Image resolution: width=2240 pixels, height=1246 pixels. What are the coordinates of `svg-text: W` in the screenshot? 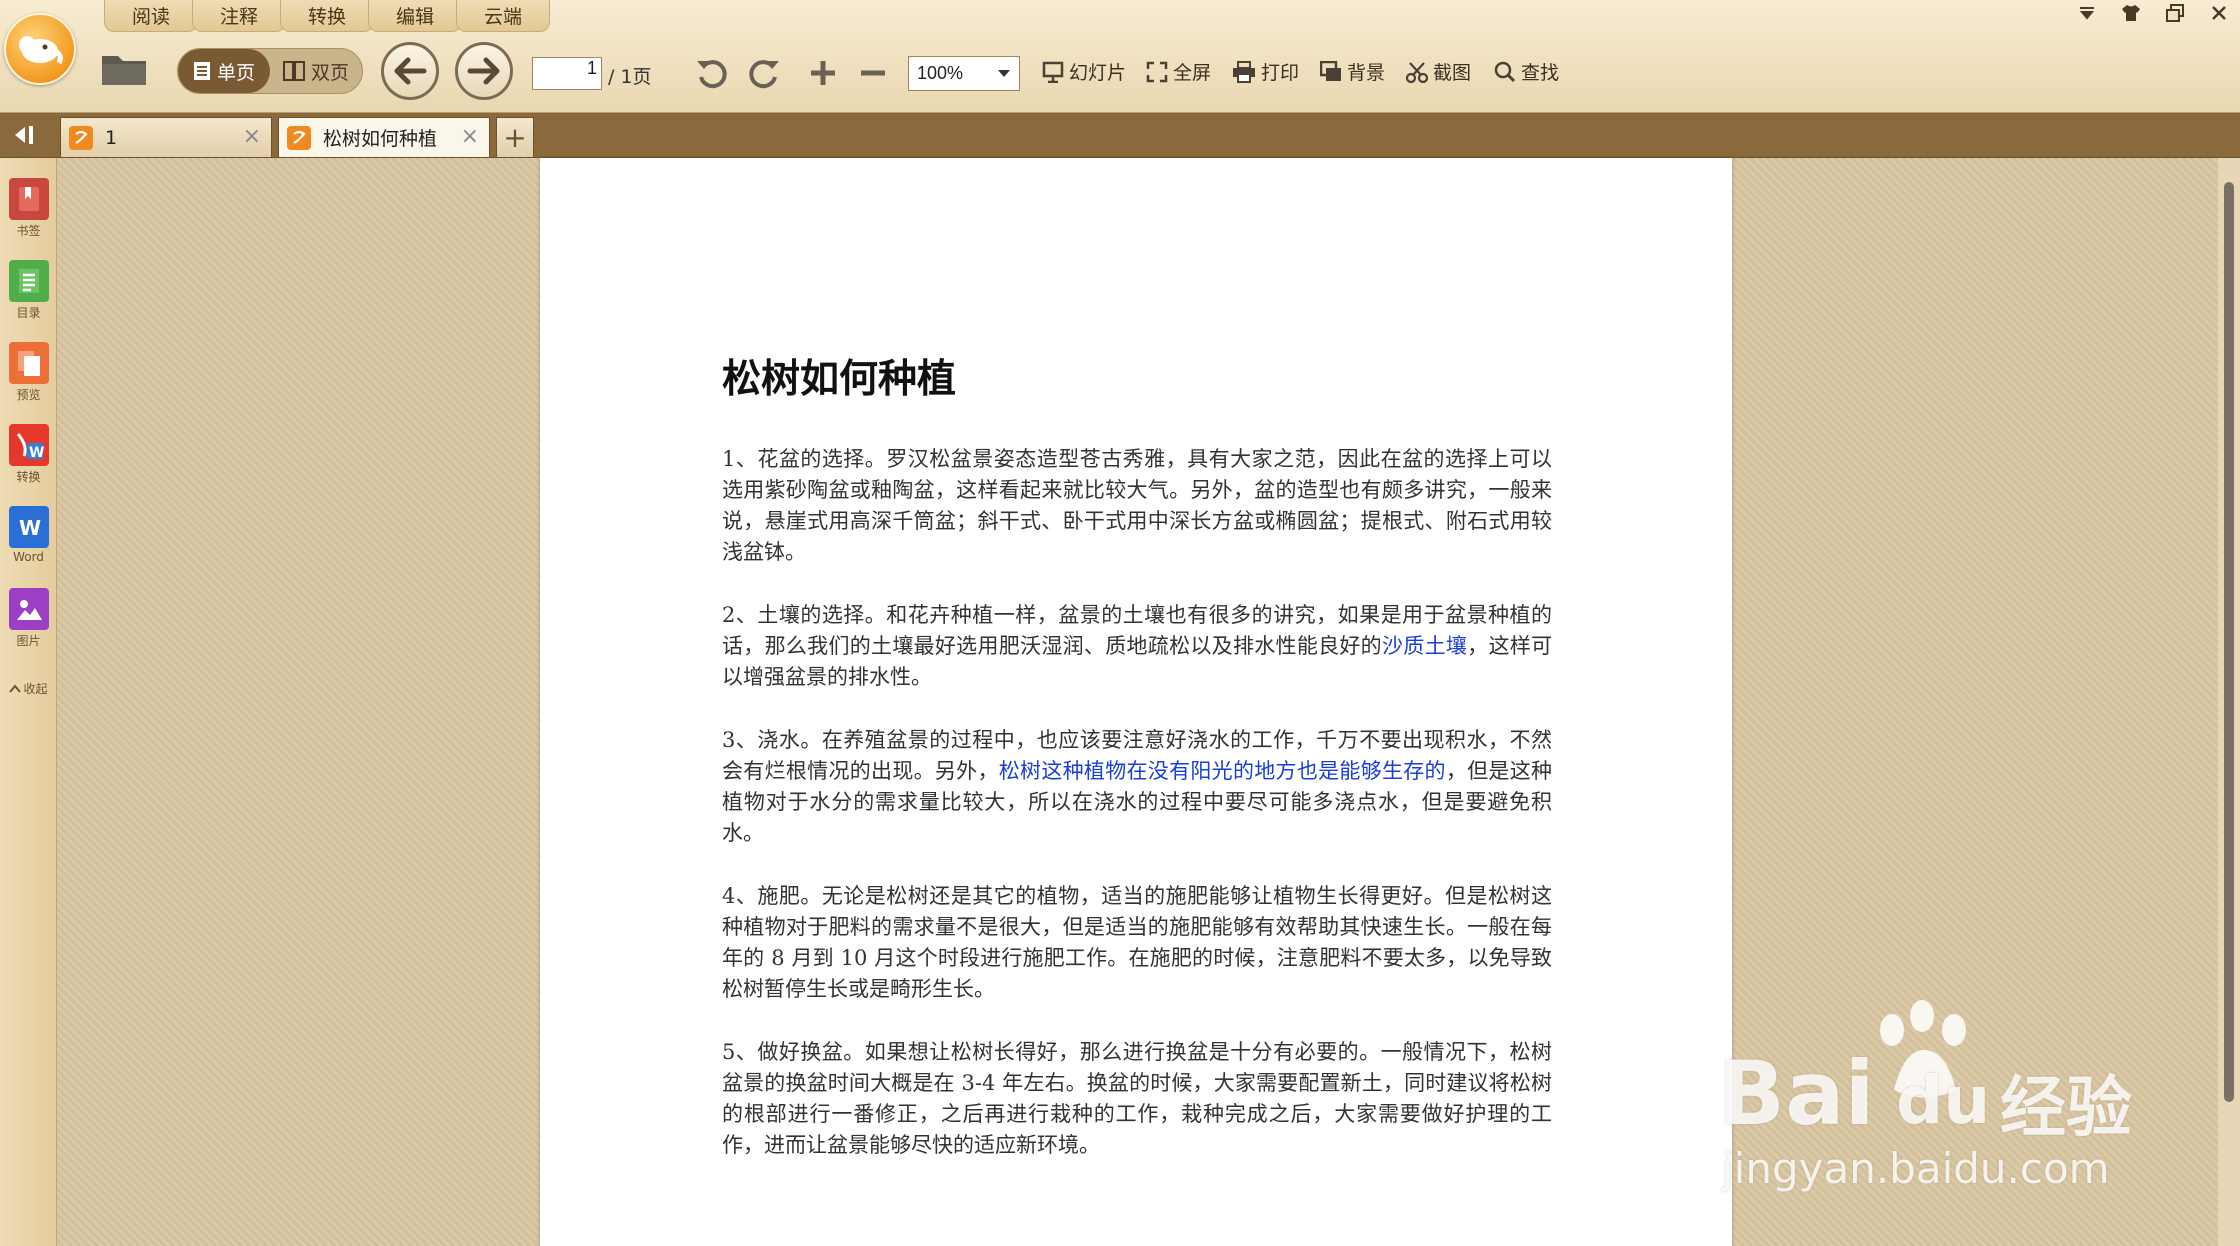 It's located at (36, 452).